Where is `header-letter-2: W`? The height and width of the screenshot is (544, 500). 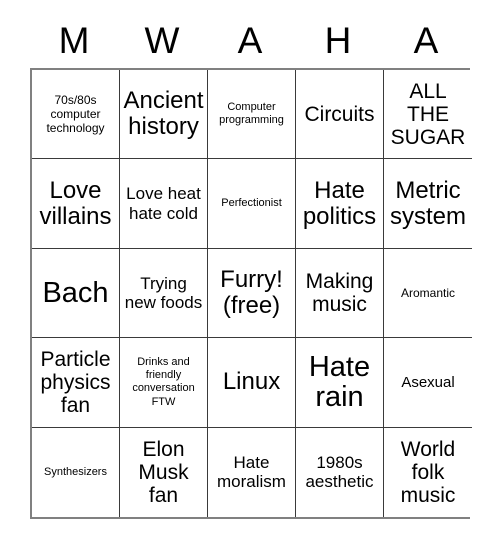 header-letter-2: W is located at coordinates (162, 40).